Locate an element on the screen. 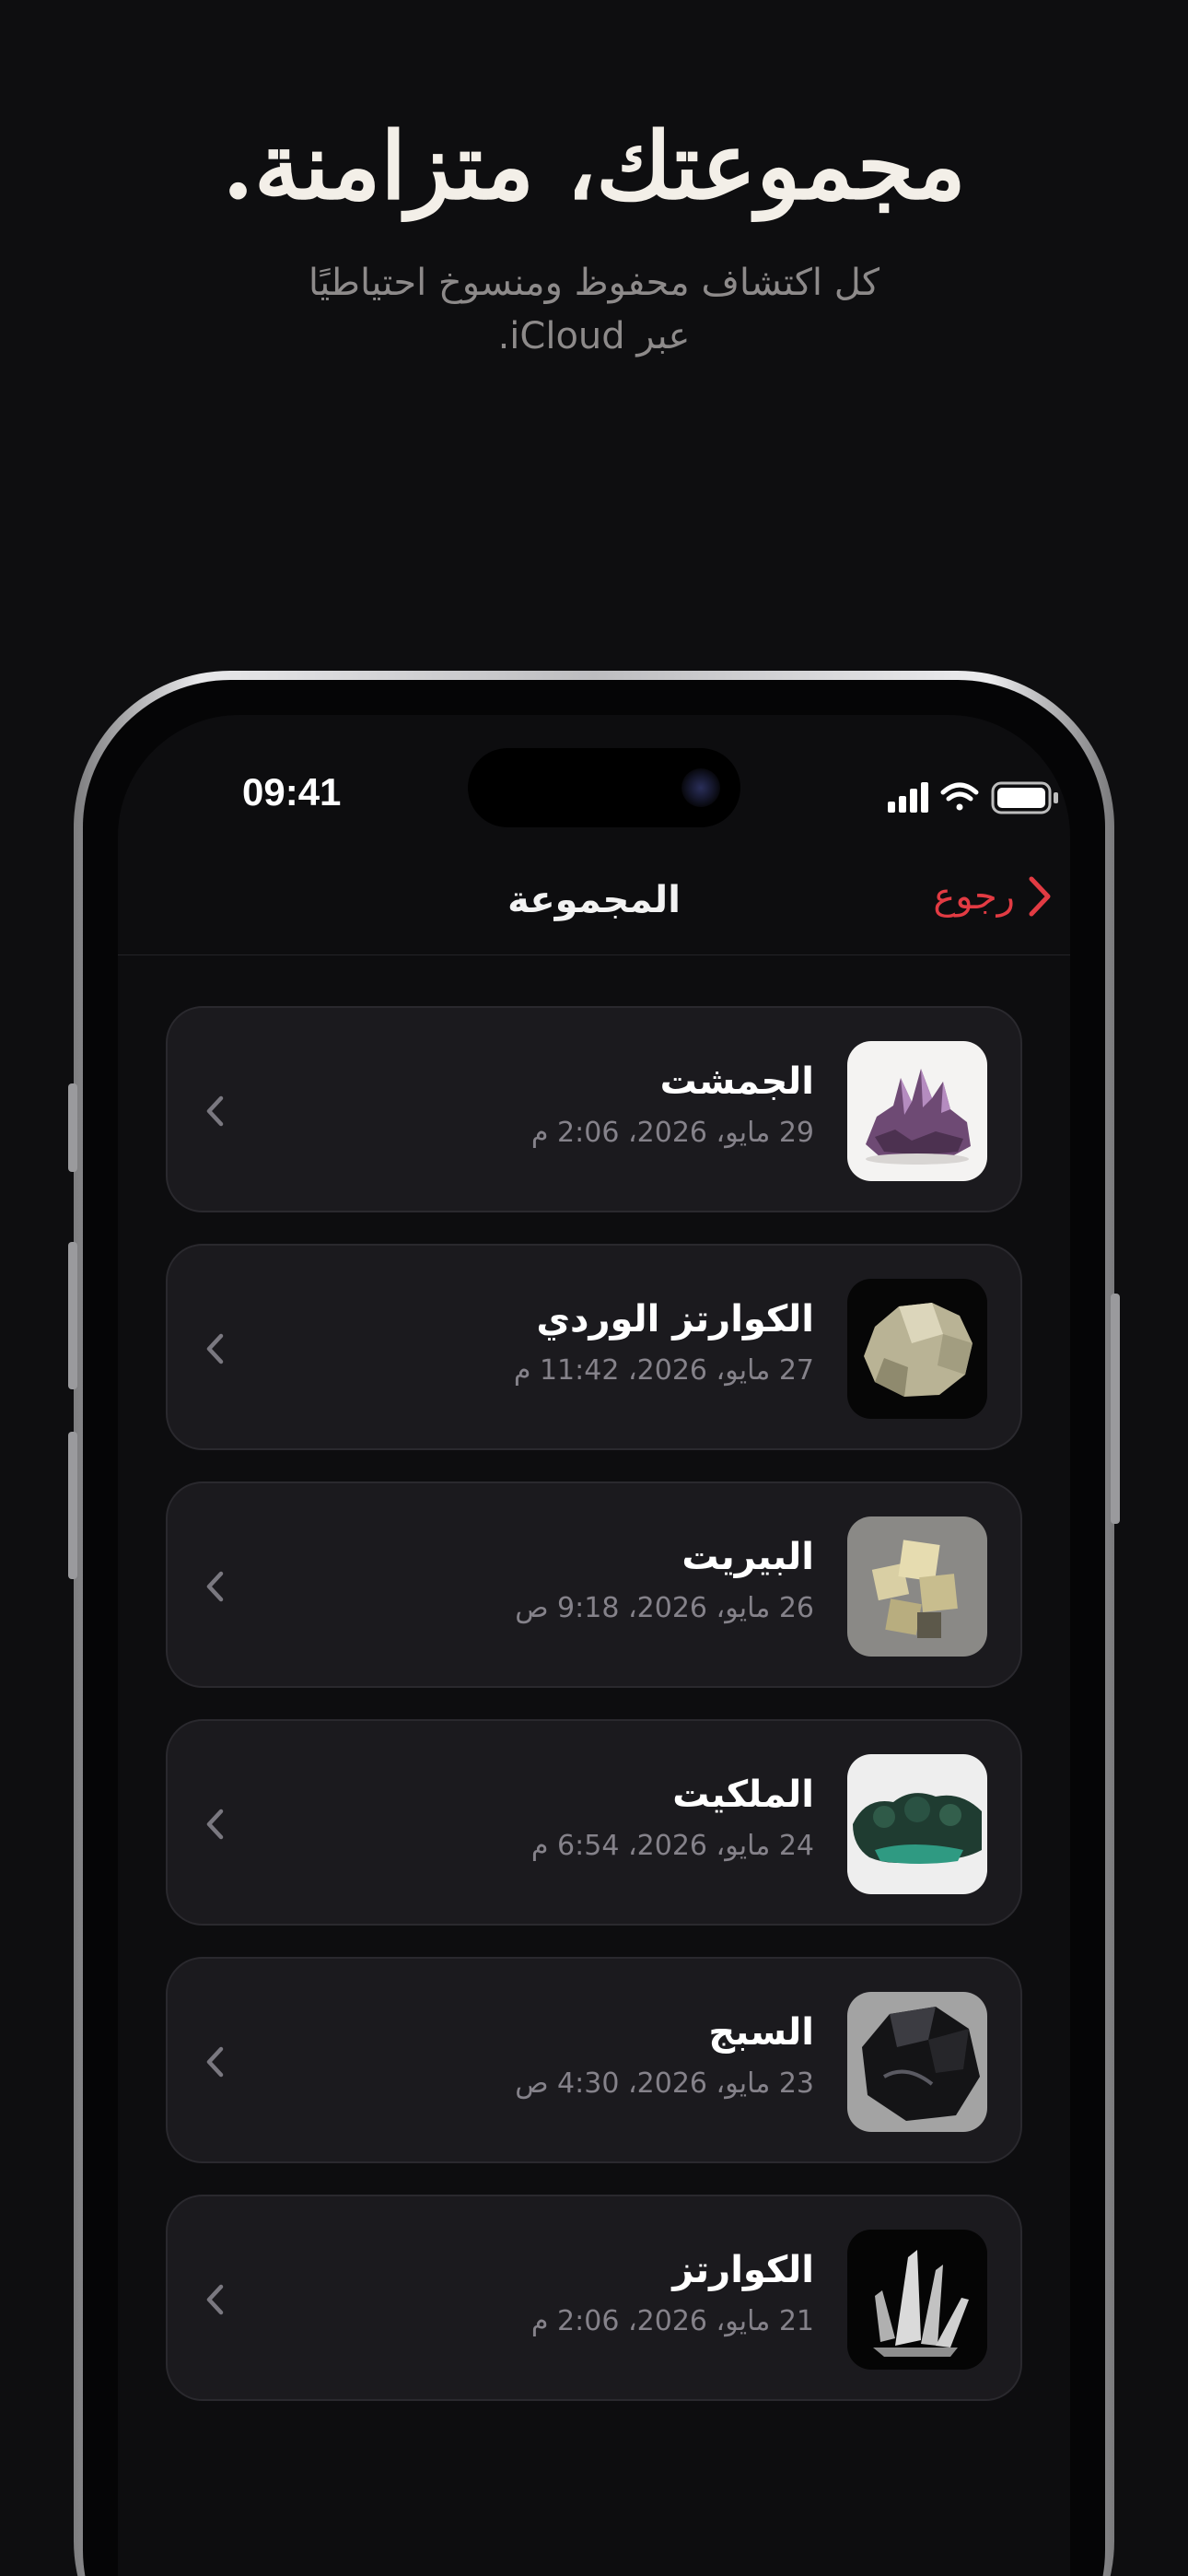 The image size is (1188, 2576). item-name: الكوارتز is located at coordinates (743, 2270).